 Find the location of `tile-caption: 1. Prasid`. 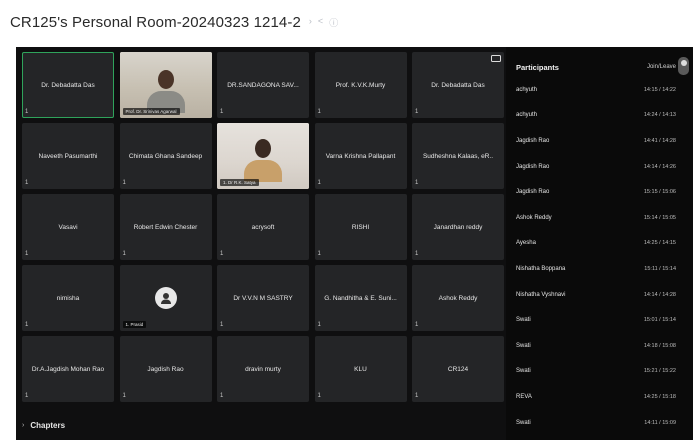

tile-caption: 1. Prasid is located at coordinates (134, 324).